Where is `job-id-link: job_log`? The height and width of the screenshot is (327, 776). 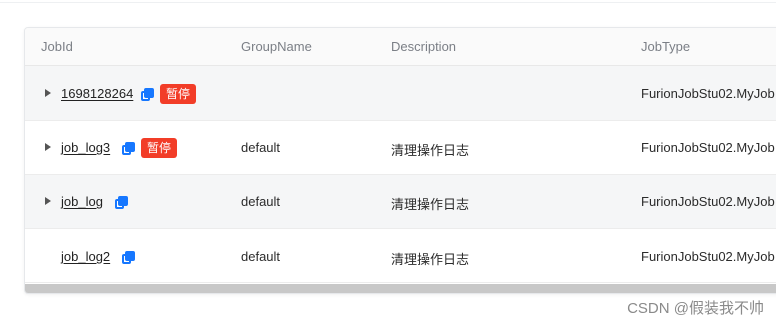
job-id-link: job_log is located at coordinates (82, 201).